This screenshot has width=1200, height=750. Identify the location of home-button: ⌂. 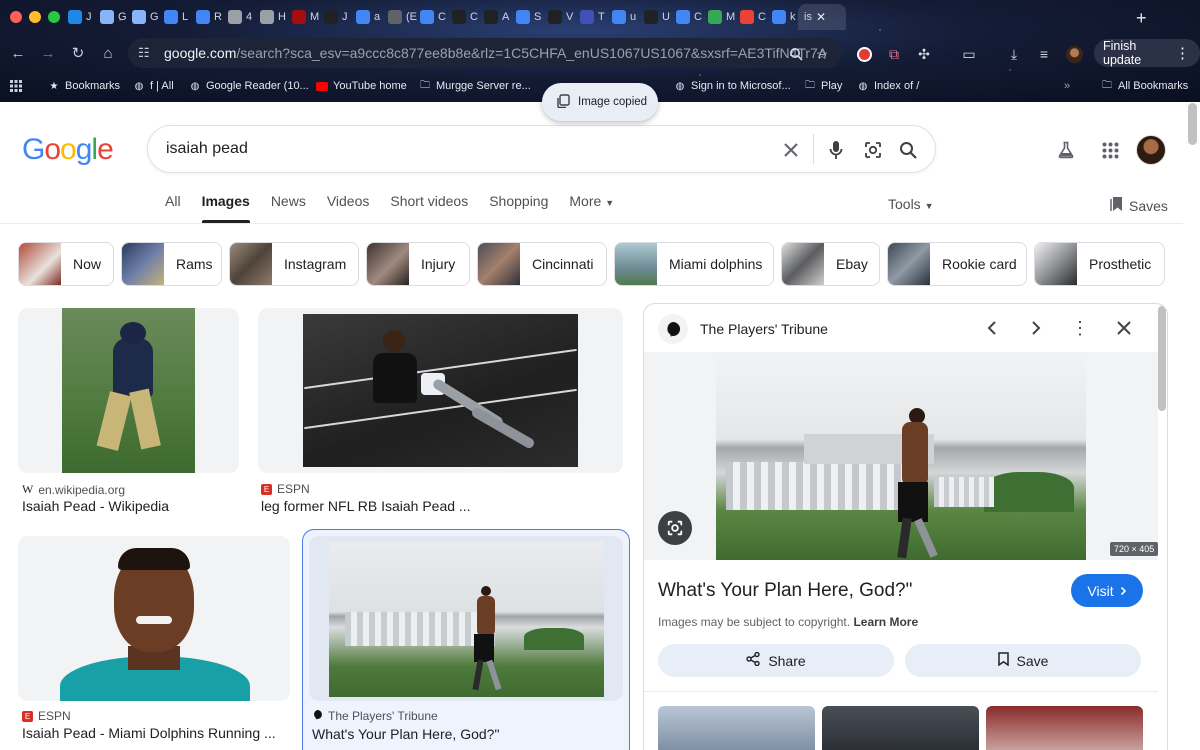
(108, 53).